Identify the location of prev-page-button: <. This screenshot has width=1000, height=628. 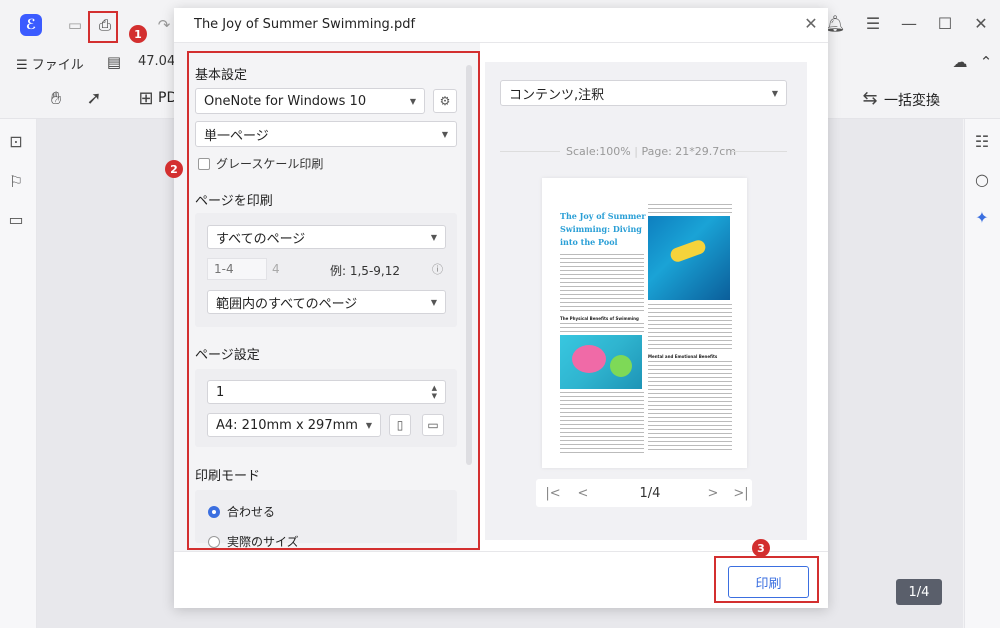
(583, 493).